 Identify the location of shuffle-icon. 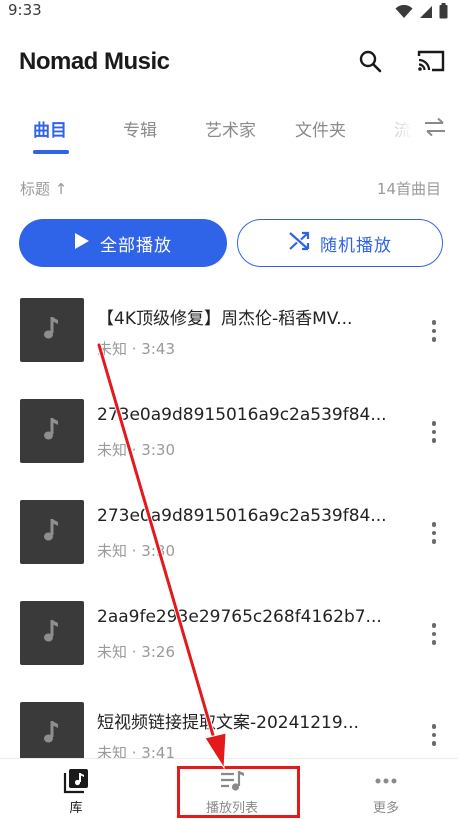
(299, 243).